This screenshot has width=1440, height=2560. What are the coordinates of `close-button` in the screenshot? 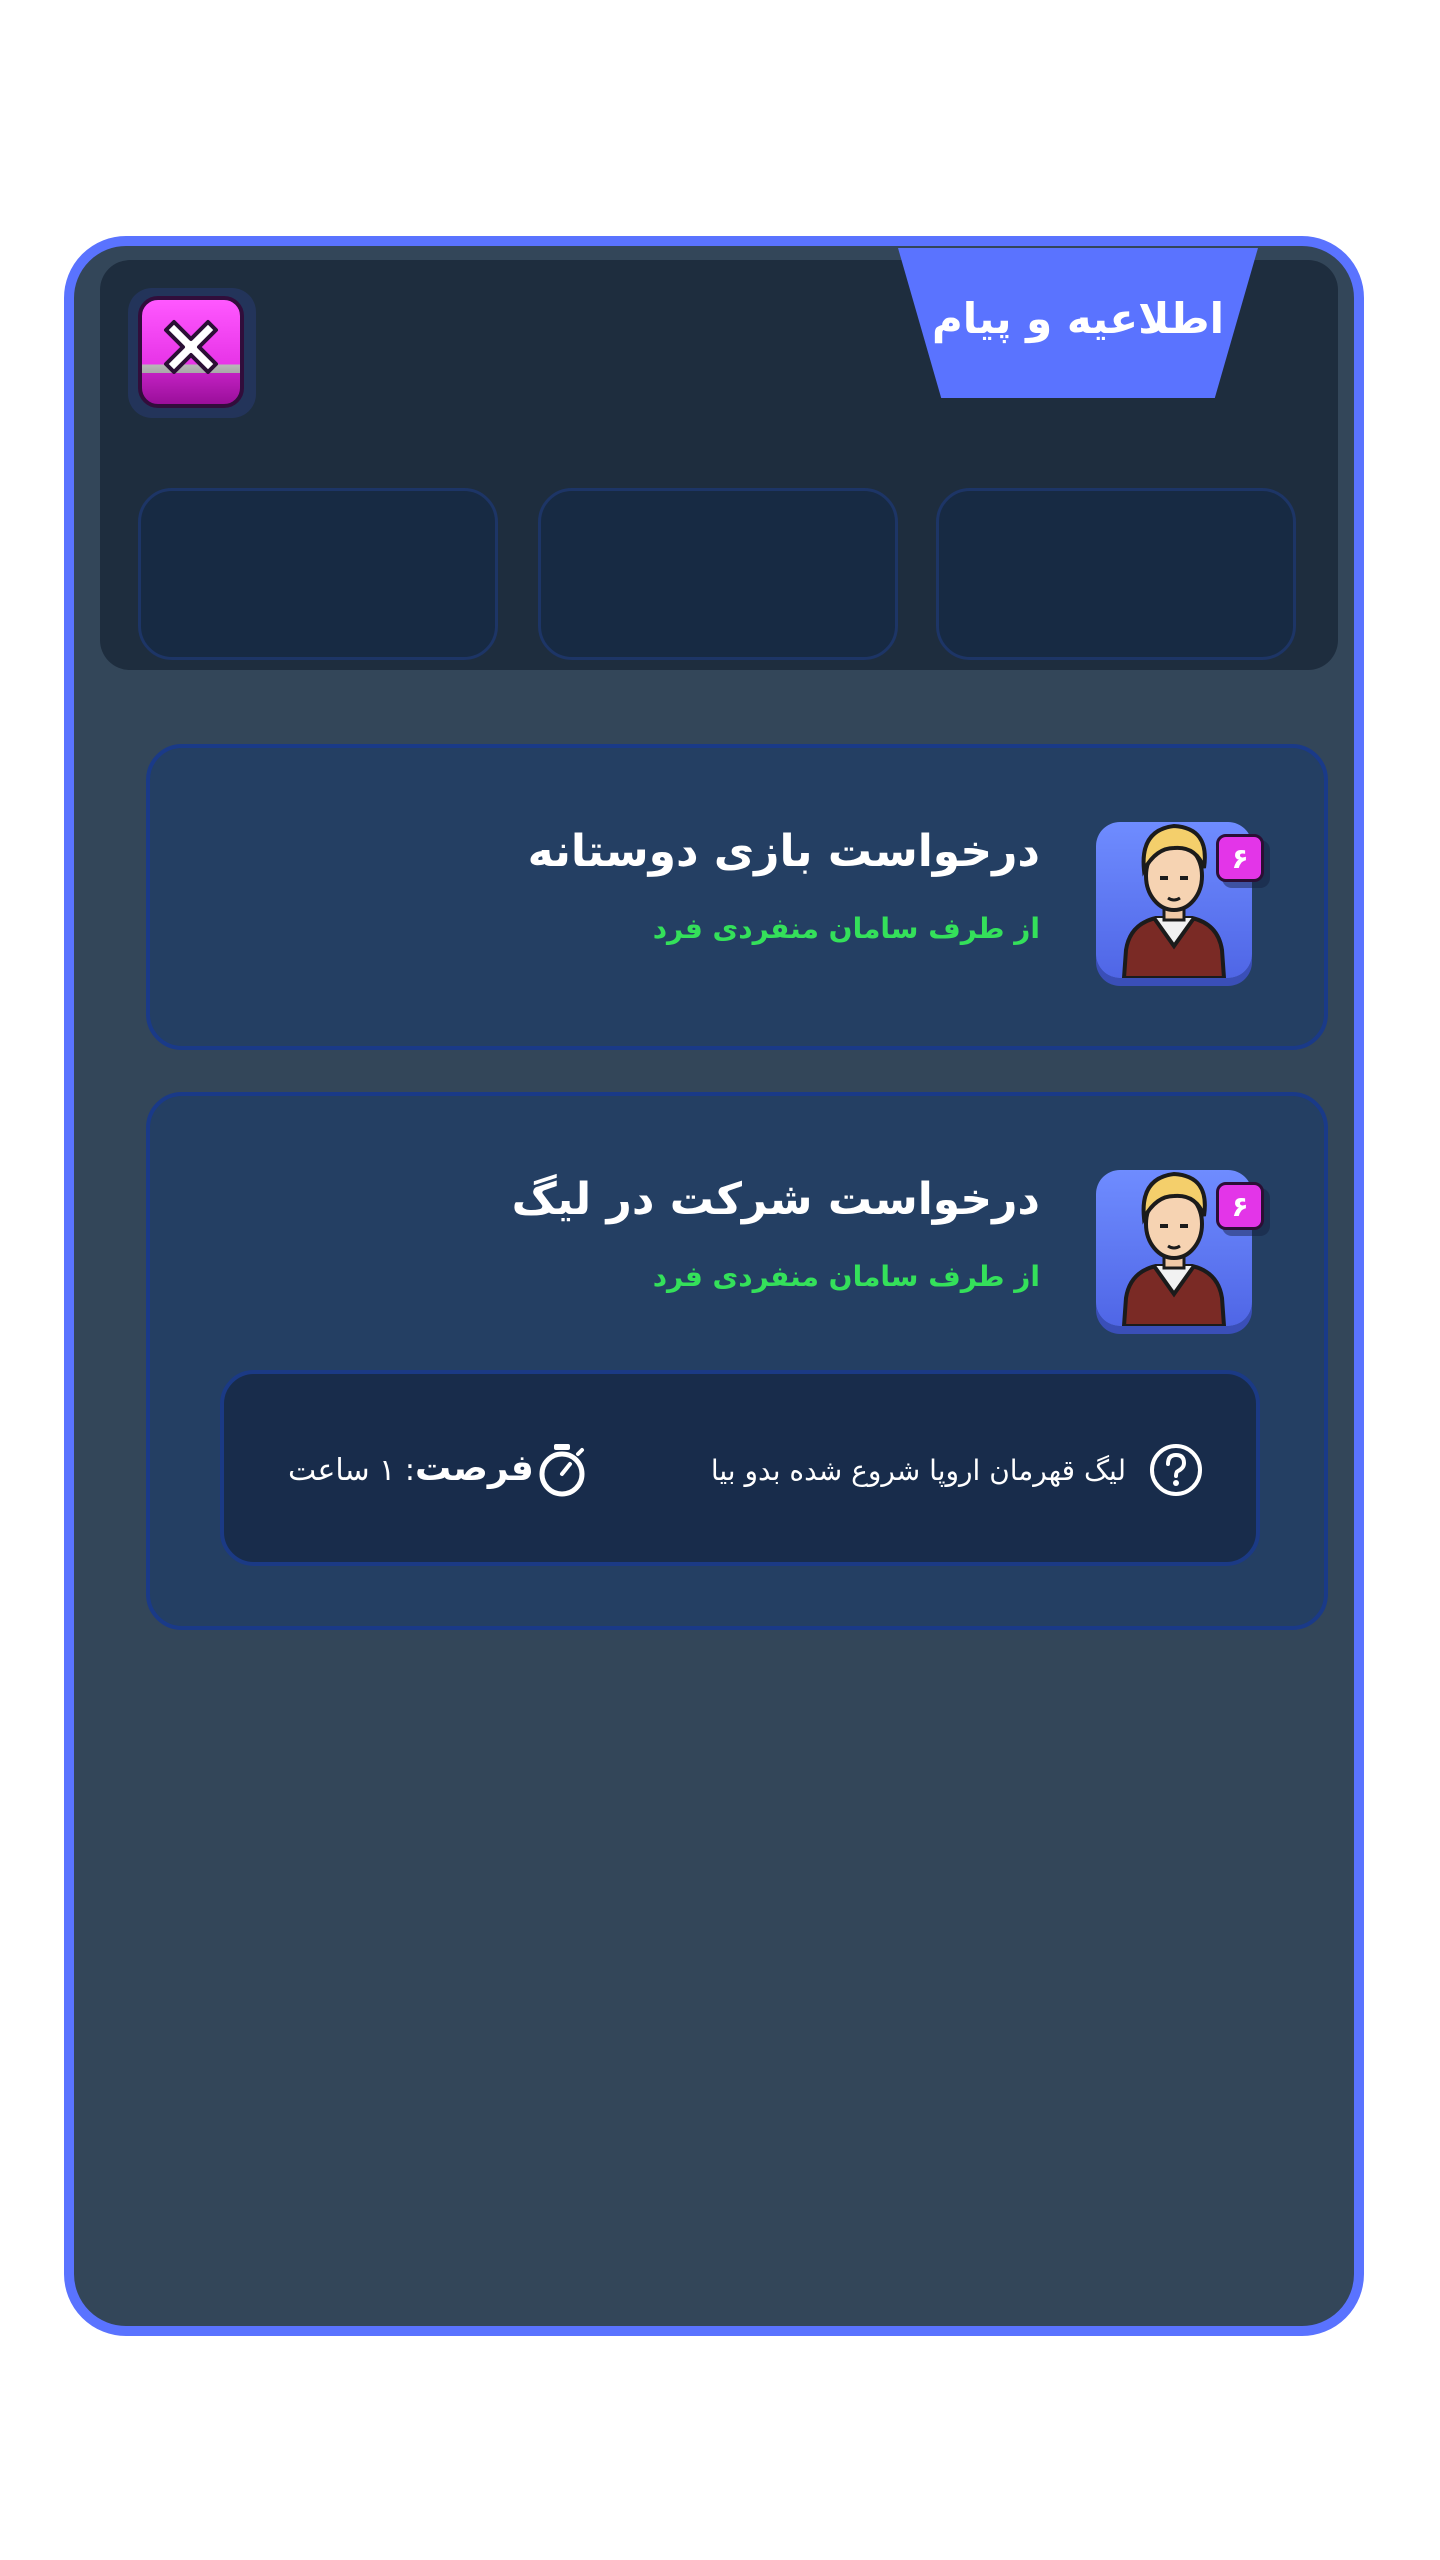 It's located at (191, 352).